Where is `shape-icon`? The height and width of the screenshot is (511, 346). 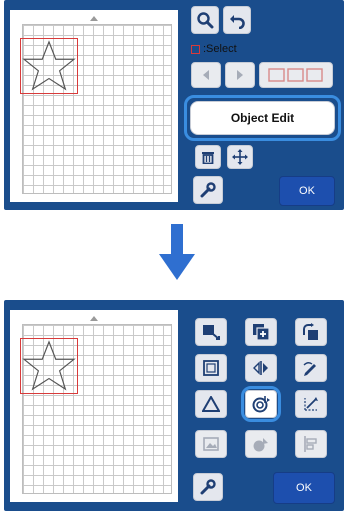 shape-icon is located at coordinates (211, 404).